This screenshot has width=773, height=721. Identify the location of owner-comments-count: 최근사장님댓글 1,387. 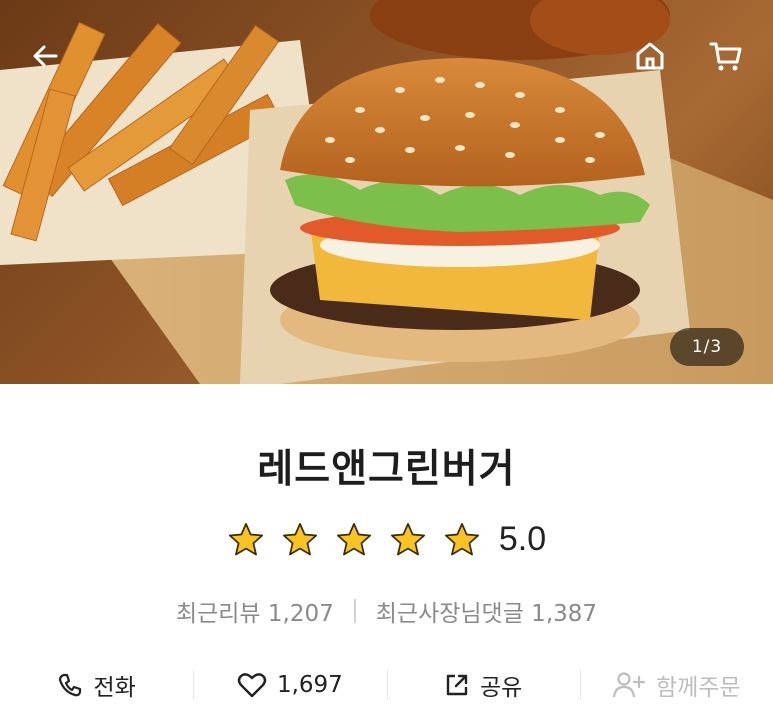
(486, 611).